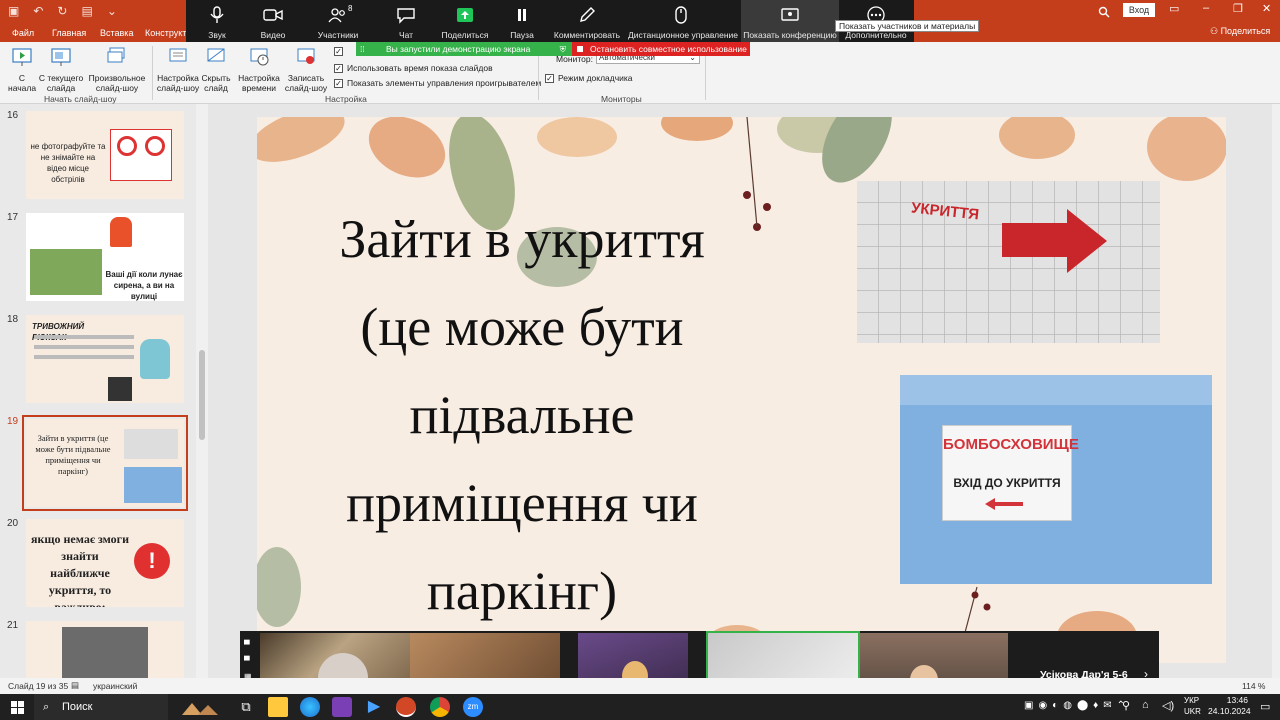  Describe the element at coordinates (1266, 8) in the screenshot. I see `close-icon: ✕` at that location.